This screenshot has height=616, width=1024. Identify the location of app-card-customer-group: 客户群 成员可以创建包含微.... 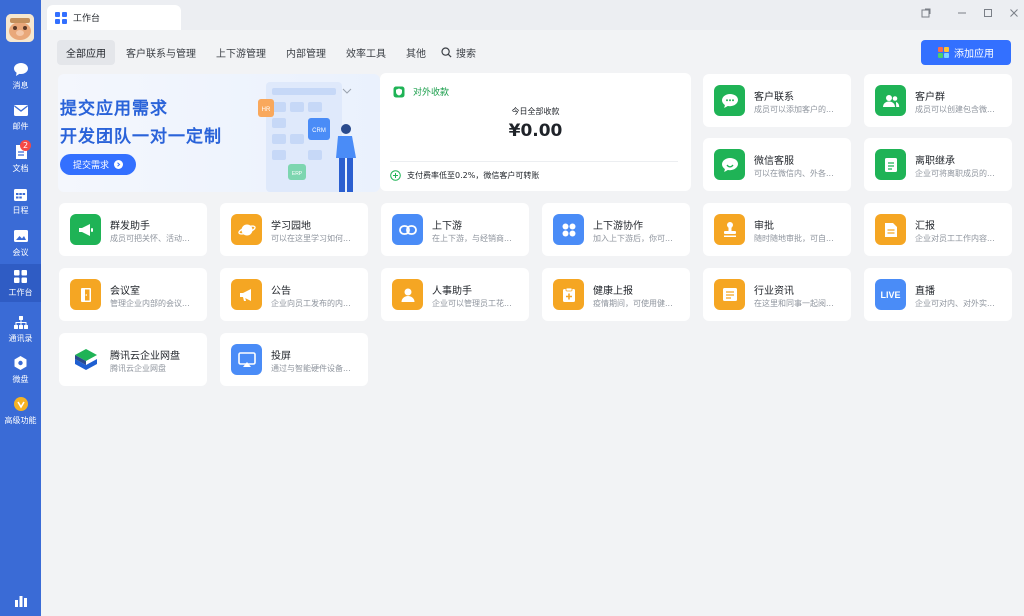
(938, 100).